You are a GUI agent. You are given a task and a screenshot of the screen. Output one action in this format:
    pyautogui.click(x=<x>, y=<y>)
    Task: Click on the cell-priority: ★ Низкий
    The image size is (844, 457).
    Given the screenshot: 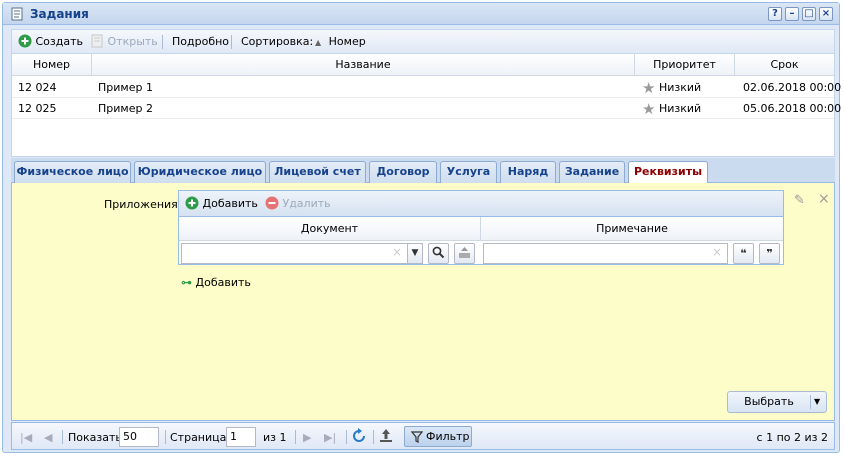 What is the action you would take?
    pyautogui.click(x=671, y=87)
    